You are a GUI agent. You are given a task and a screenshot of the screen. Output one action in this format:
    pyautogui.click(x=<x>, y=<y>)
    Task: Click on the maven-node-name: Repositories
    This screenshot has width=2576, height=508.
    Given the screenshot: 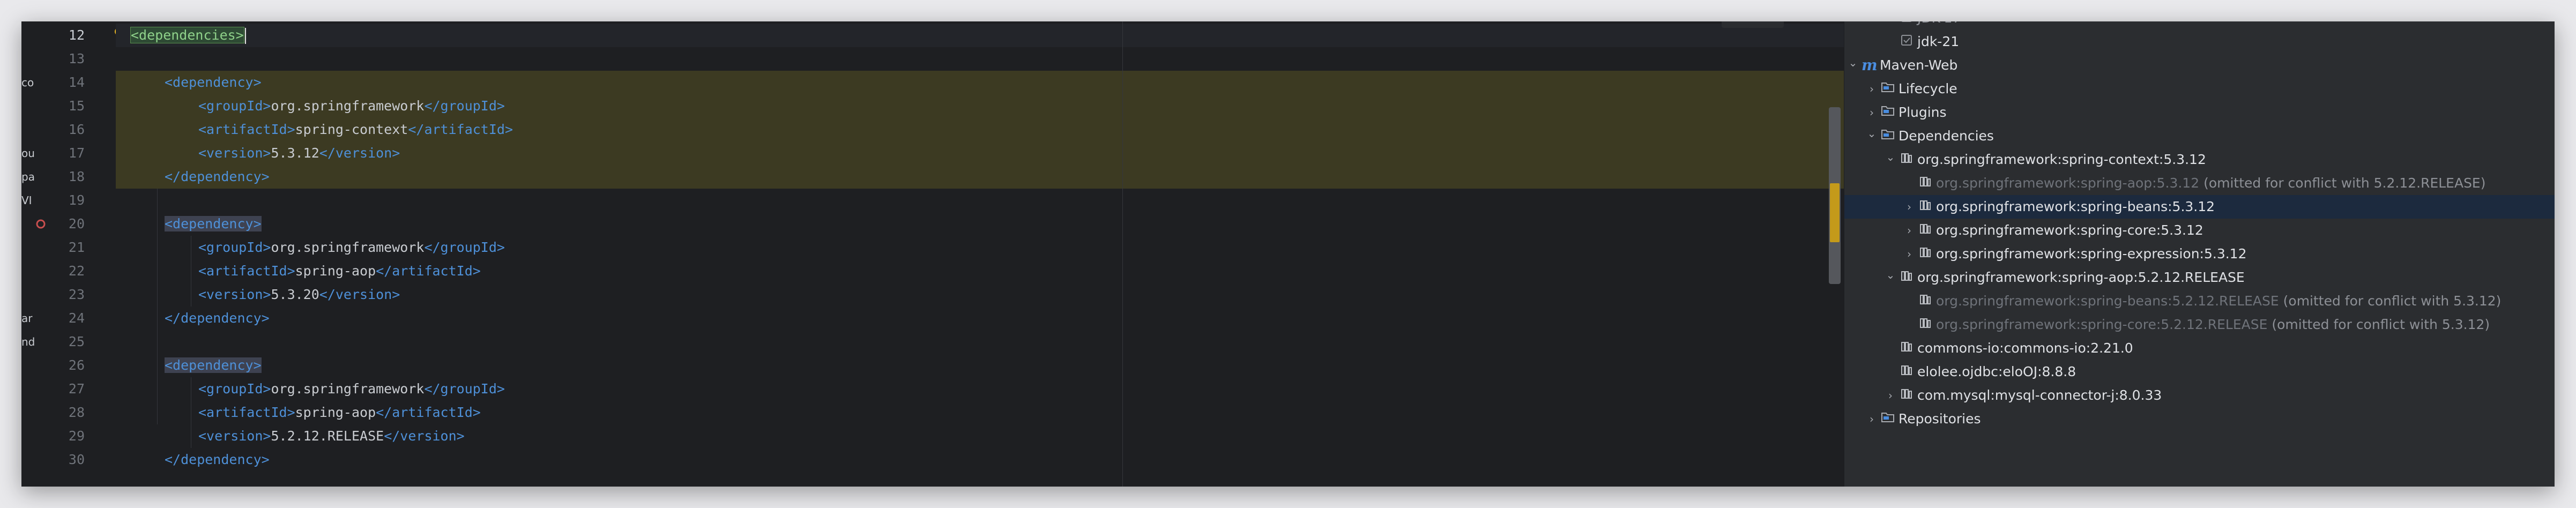 What is the action you would take?
    pyautogui.click(x=1940, y=419)
    